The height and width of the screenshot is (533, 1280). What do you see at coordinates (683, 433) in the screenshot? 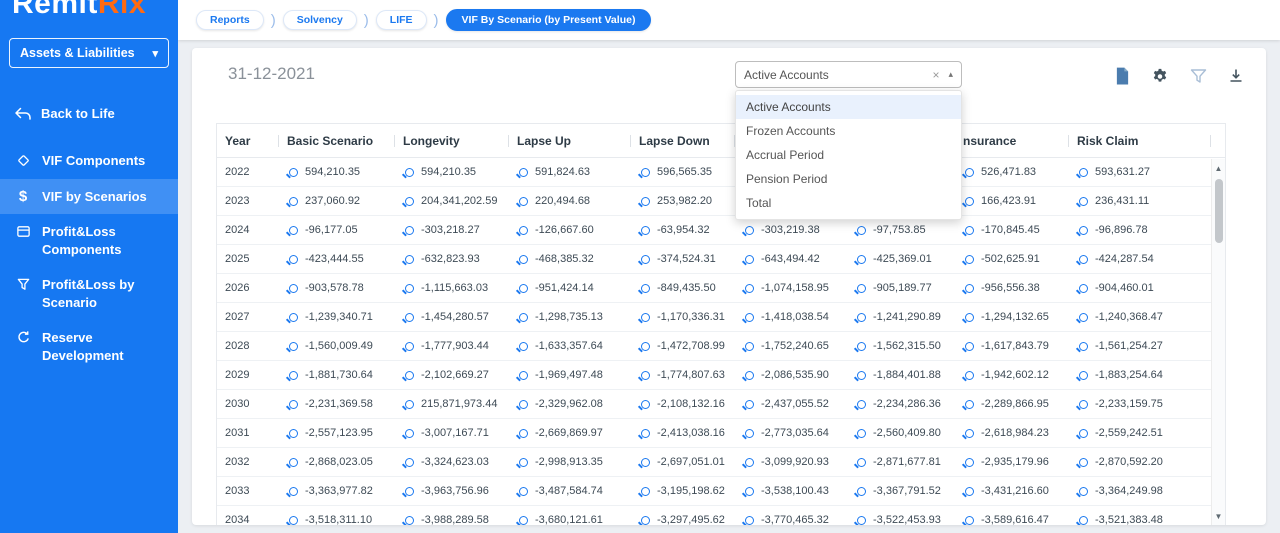
I see `value-cell: -2,413,038.16` at bounding box center [683, 433].